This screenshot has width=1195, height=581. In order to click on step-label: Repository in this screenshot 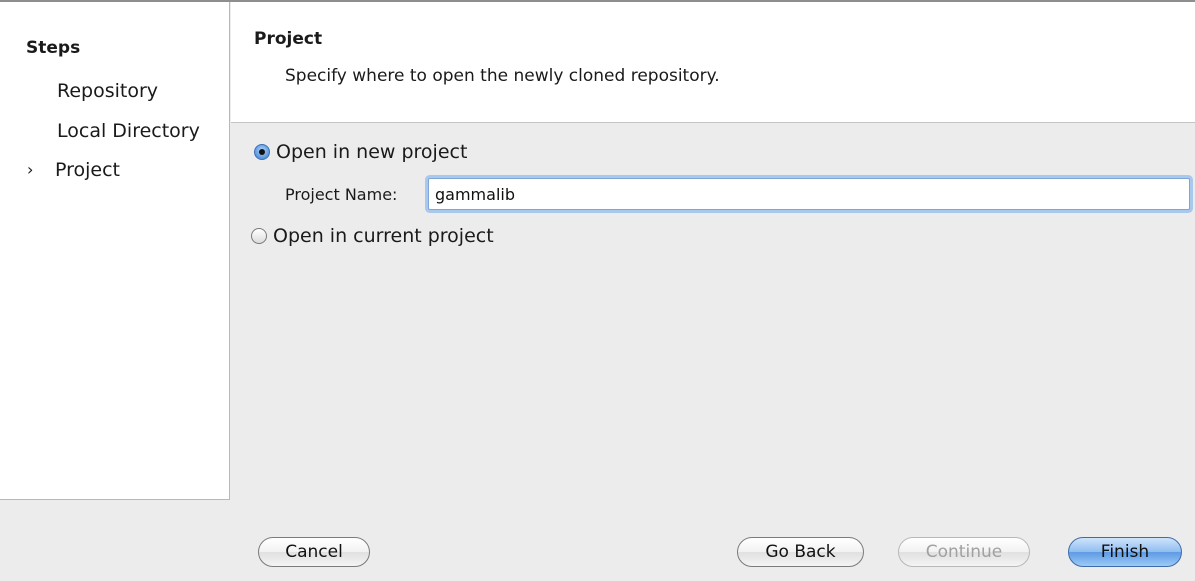, I will do `click(108, 91)`.